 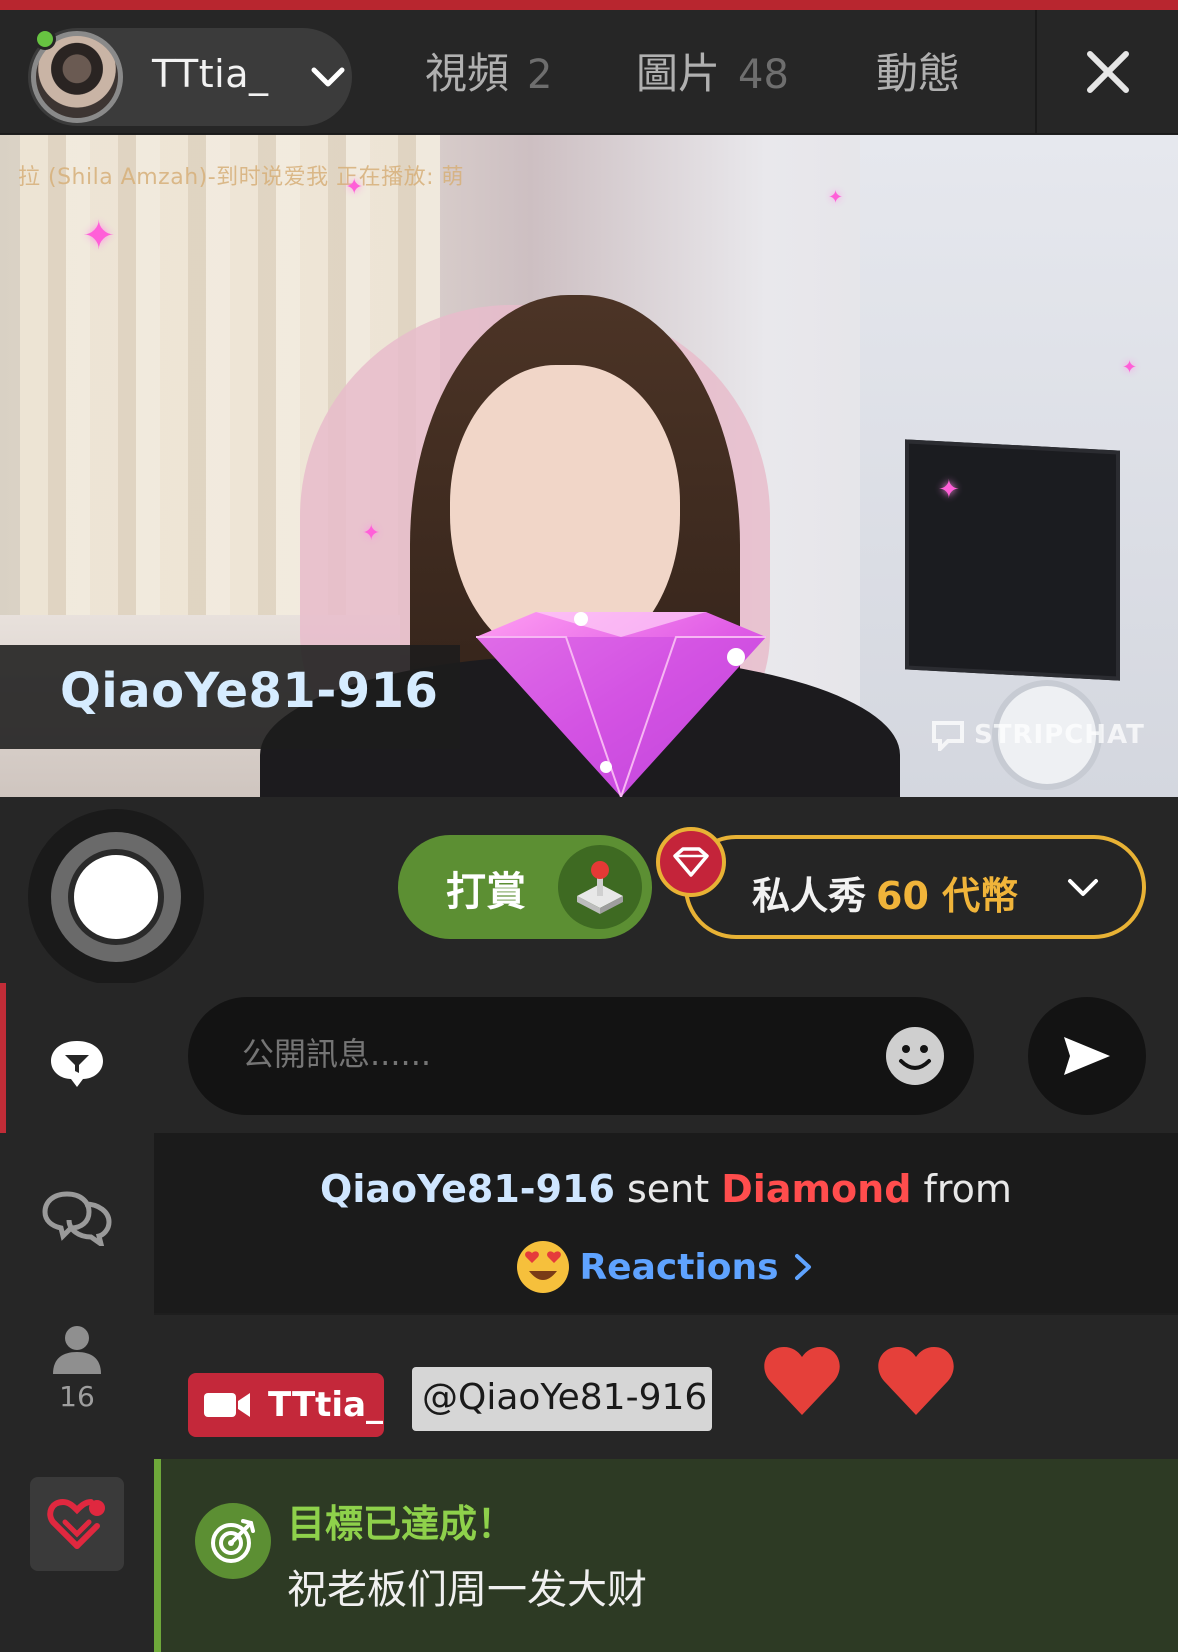 What do you see at coordinates (326, 1405) in the screenshot?
I see `model-badge-name: TTtia_` at bounding box center [326, 1405].